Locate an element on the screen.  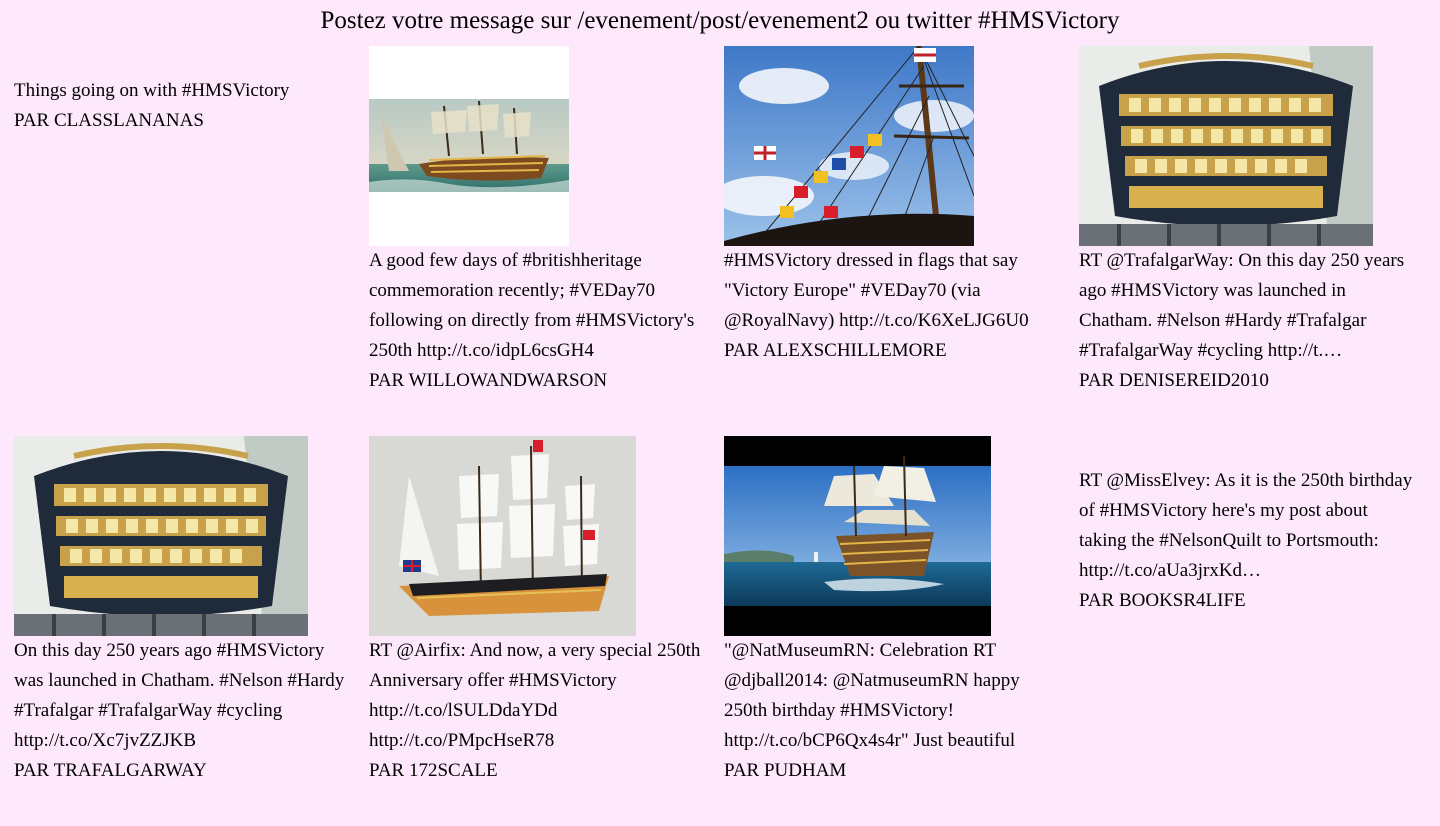
model-ship-image is located at coordinates (502, 536).